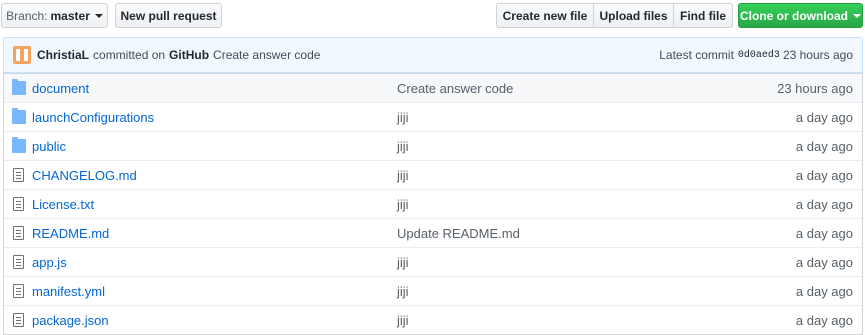 This screenshot has height=335, width=865. Describe the element at coordinates (214, 233) in the screenshot. I see `file-name-link: README.md` at that location.